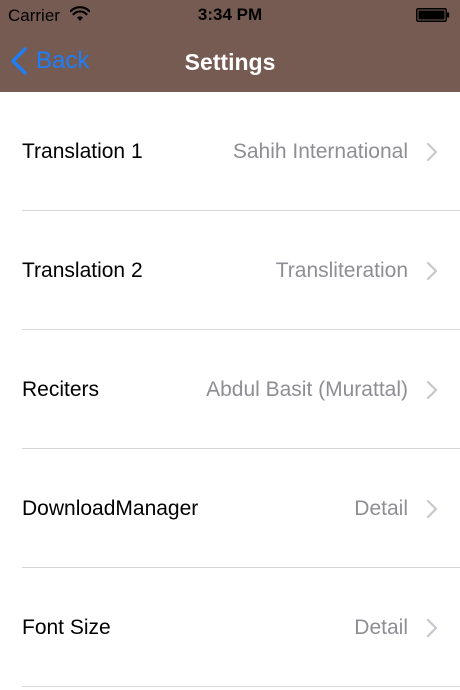 The height and width of the screenshot is (690, 460). I want to click on back-button: Back, so click(49, 61).